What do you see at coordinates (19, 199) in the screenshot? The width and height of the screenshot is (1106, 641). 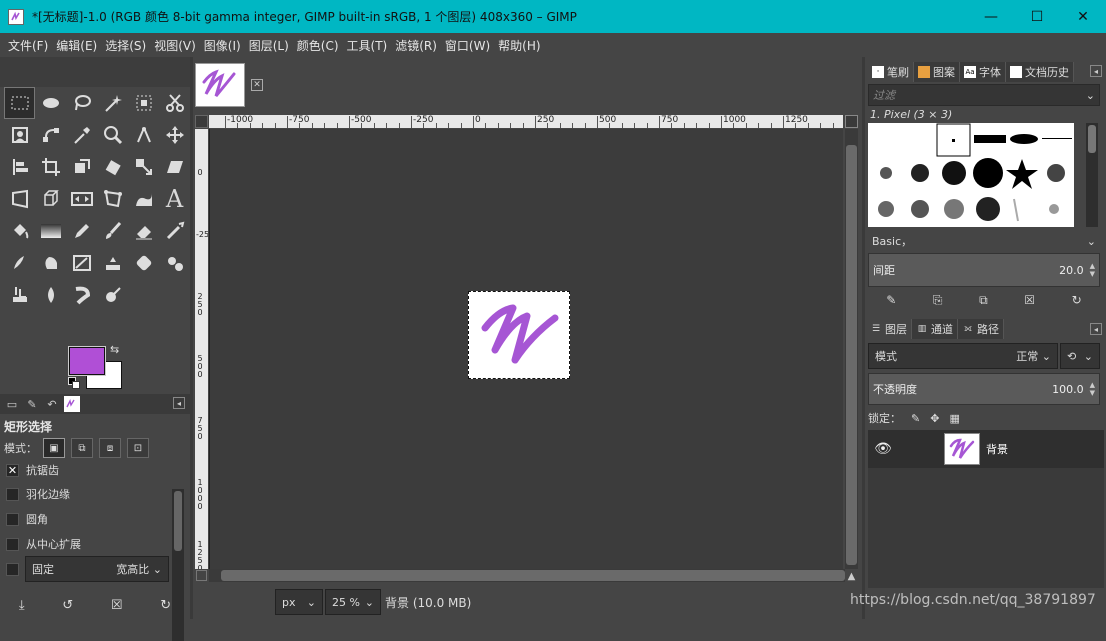 I see `perspective-icon` at bounding box center [19, 199].